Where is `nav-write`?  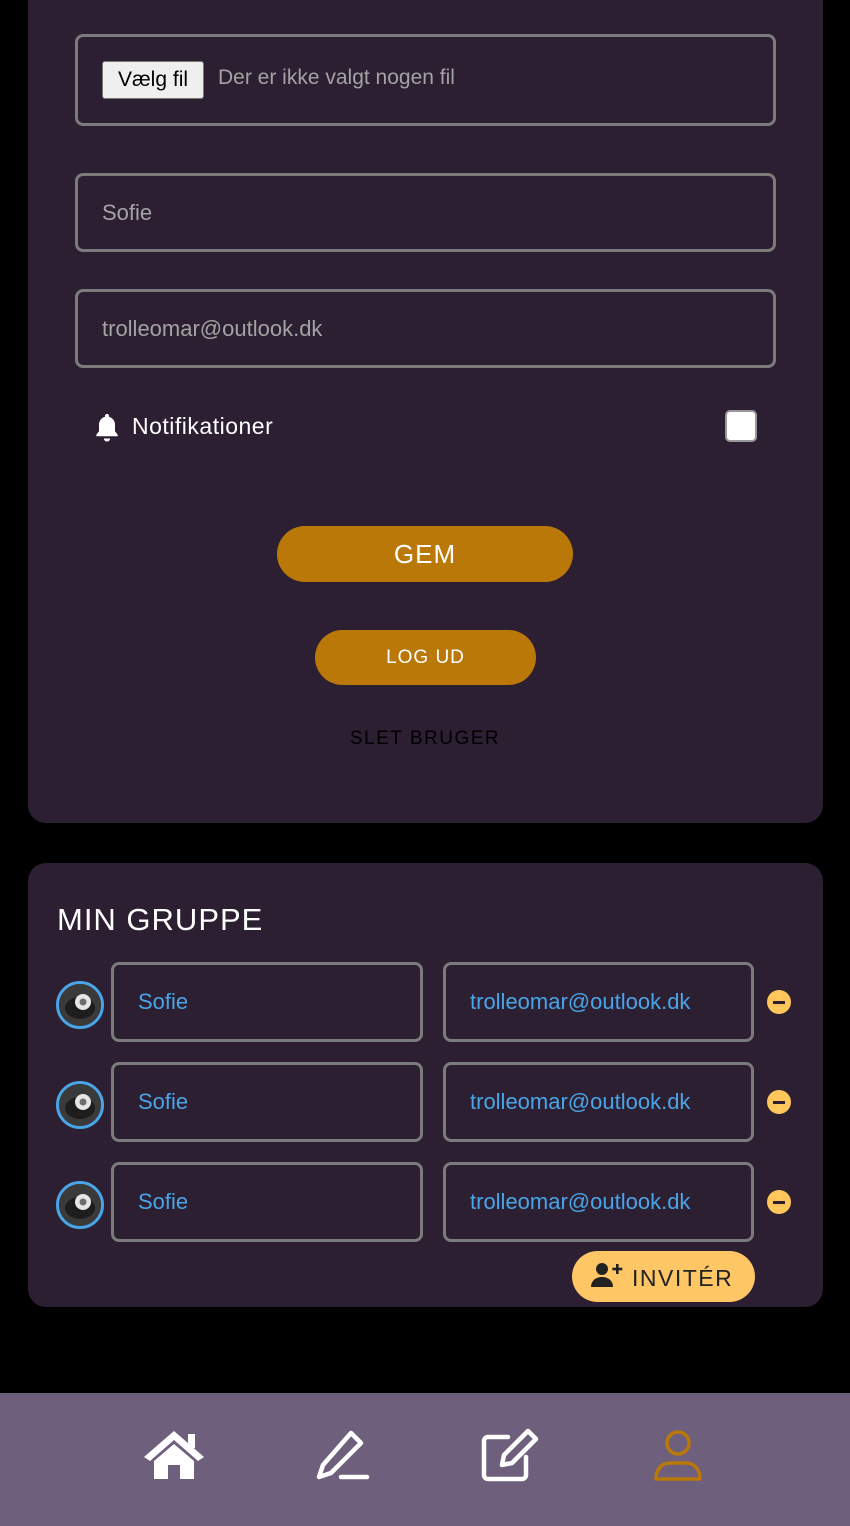
nav-write is located at coordinates (343, 1455).